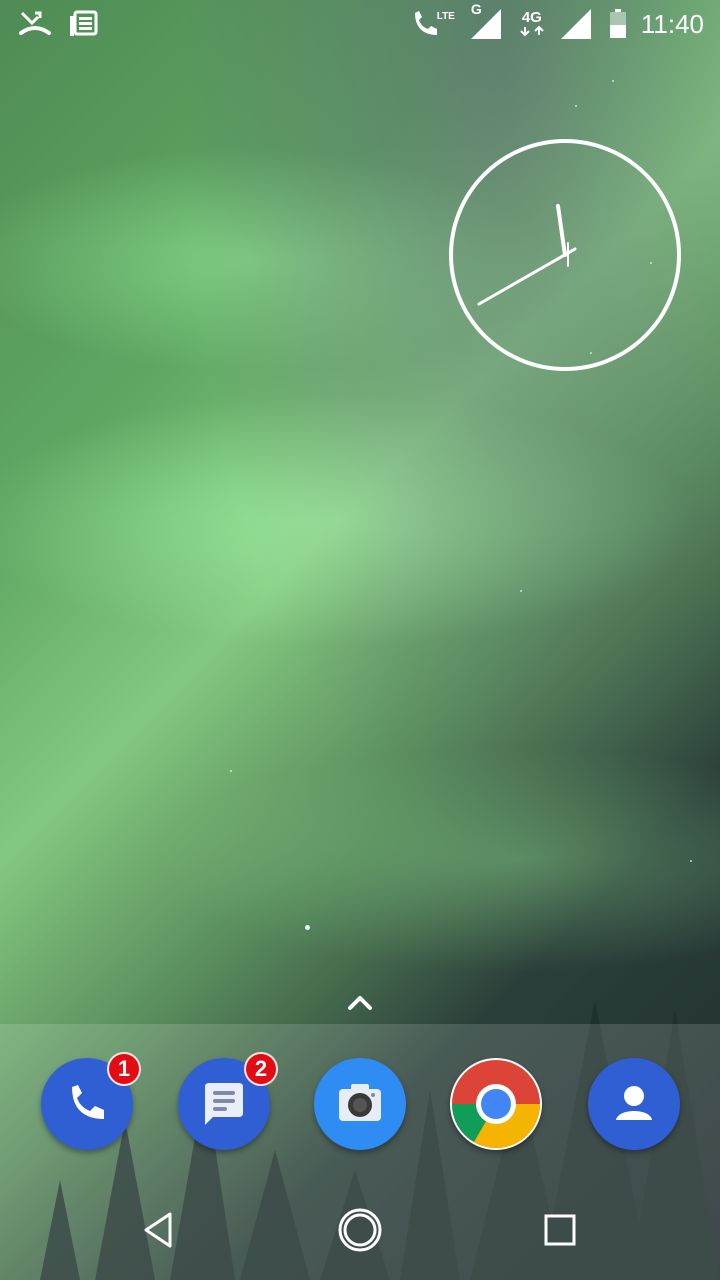 The height and width of the screenshot is (1280, 720). I want to click on home-icon, so click(360, 1230).